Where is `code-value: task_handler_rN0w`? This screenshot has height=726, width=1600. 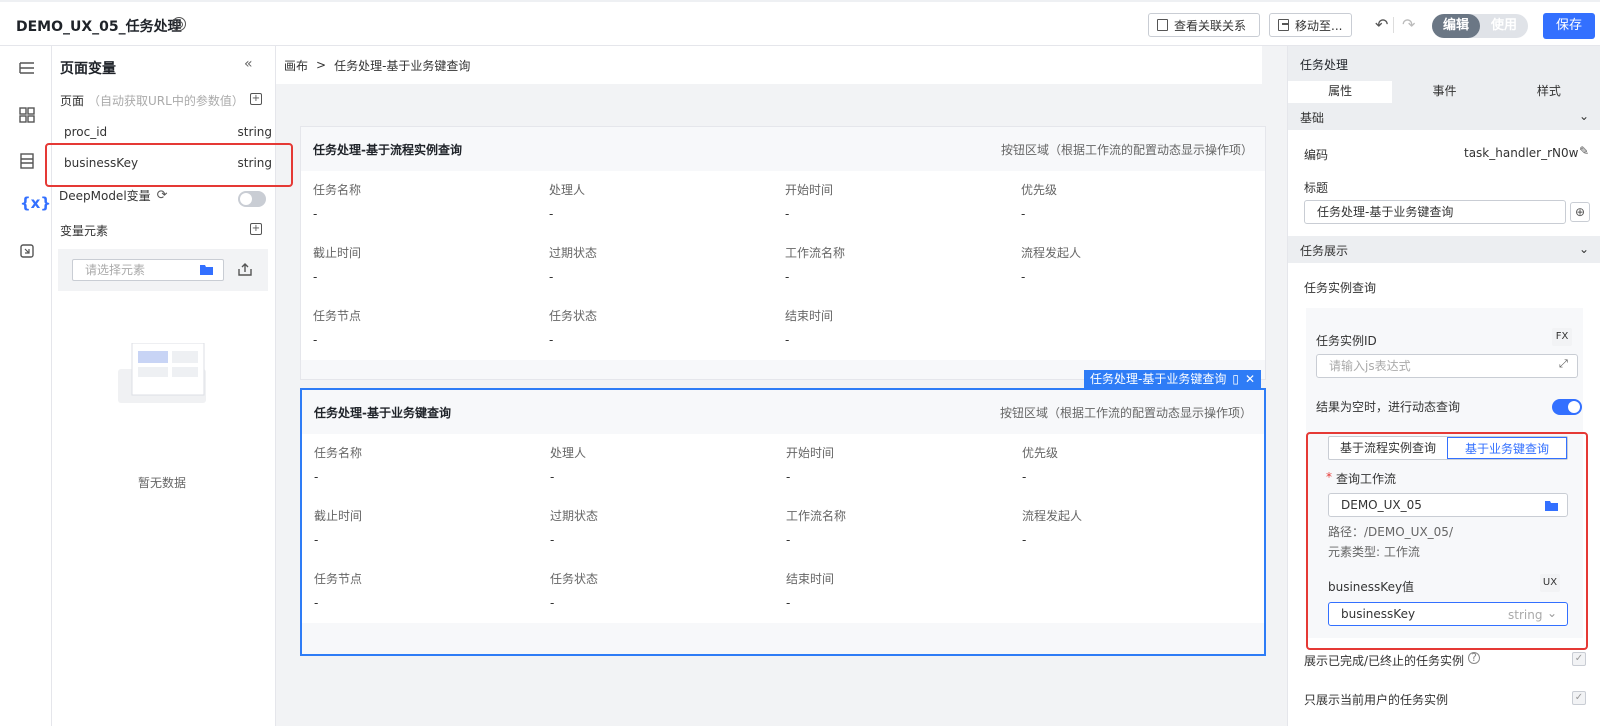 code-value: task_handler_rN0w is located at coordinates (1521, 153).